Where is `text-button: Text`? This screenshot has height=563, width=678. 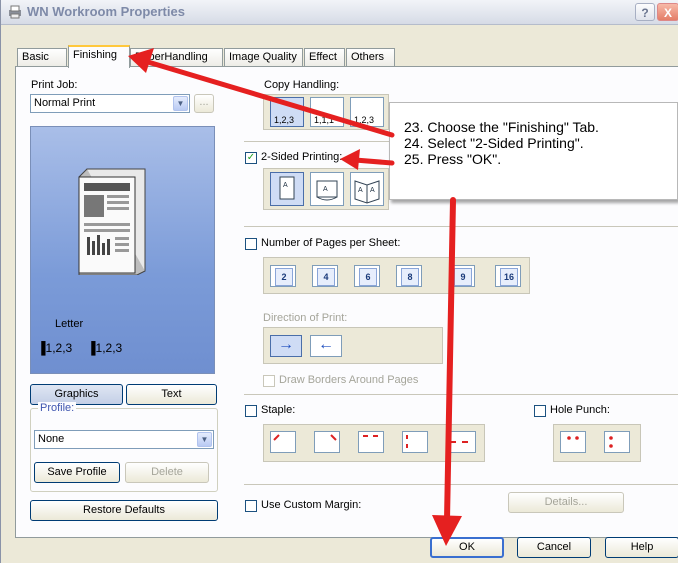 text-button: Text is located at coordinates (171, 394).